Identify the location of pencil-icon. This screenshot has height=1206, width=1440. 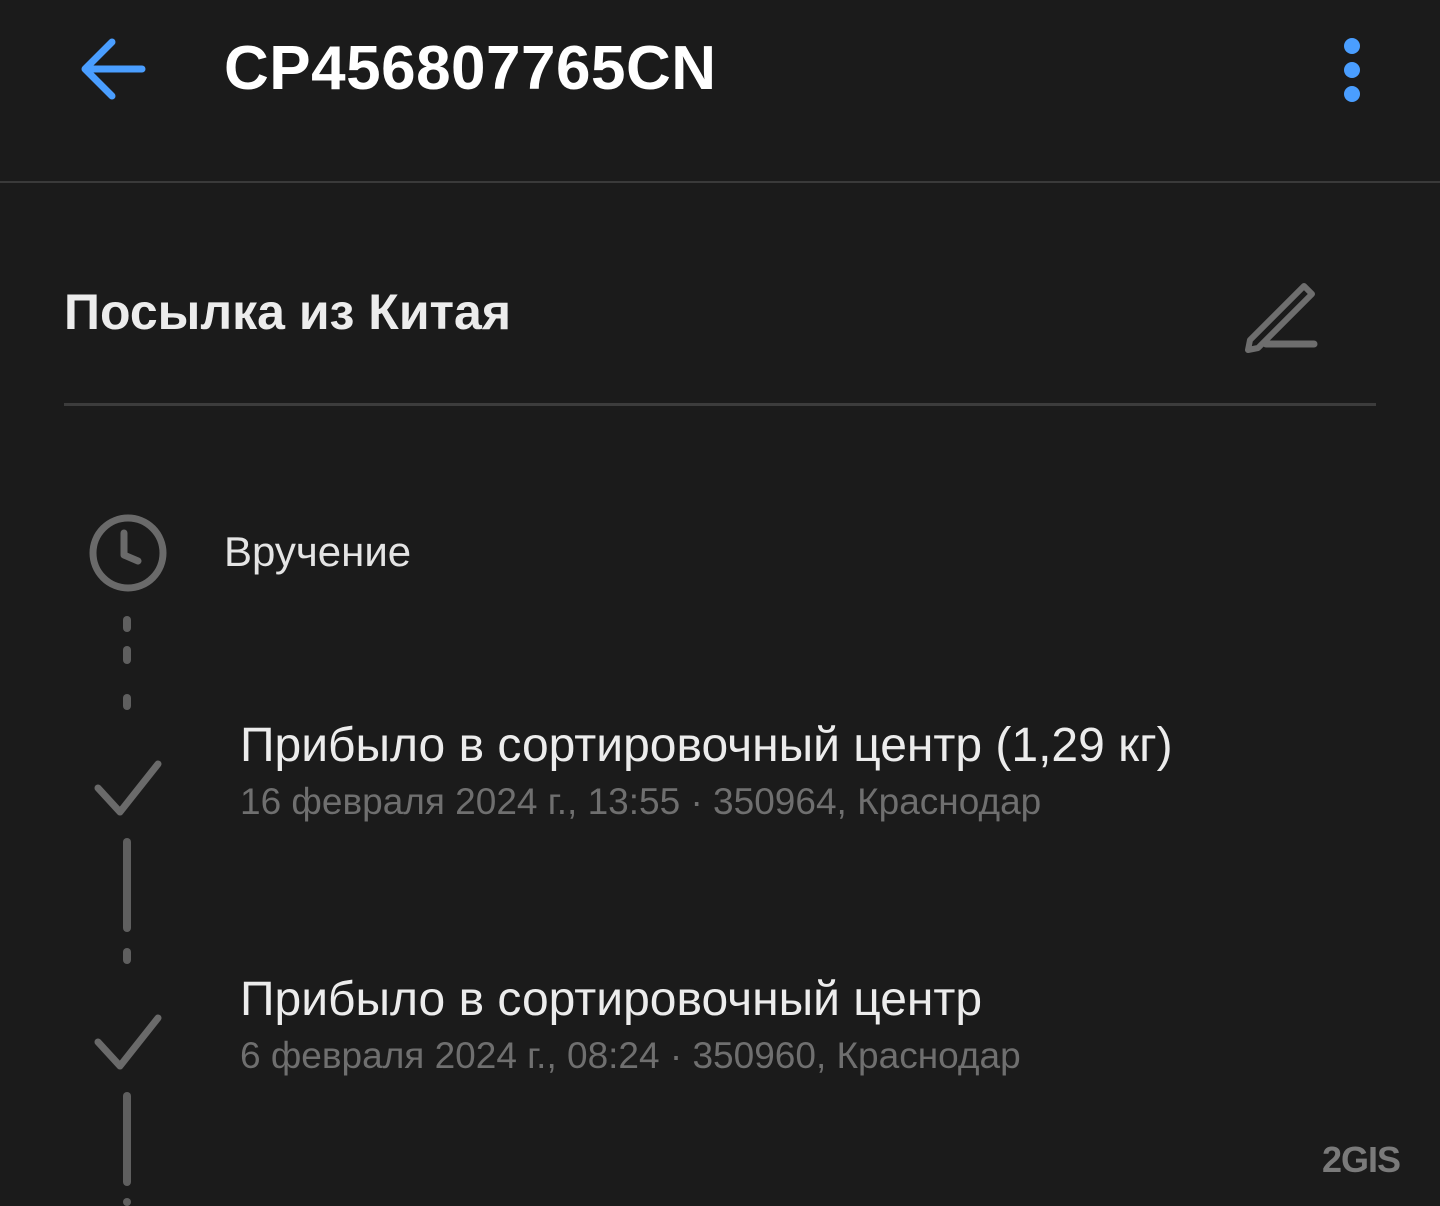
(1281, 318).